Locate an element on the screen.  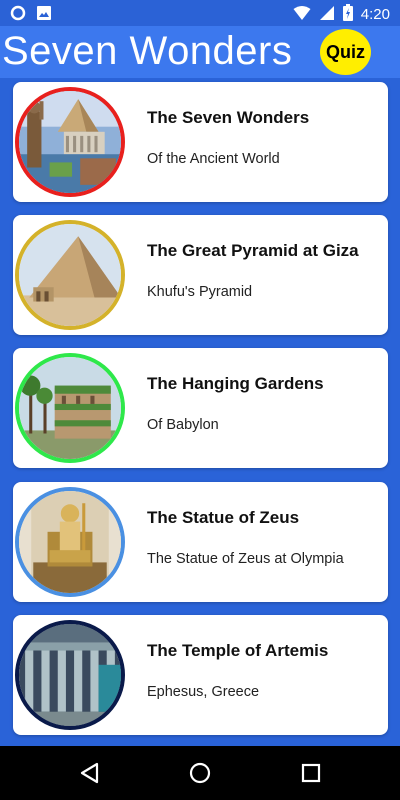
card-title: The Hanging Gardens is located at coordinates (235, 383).